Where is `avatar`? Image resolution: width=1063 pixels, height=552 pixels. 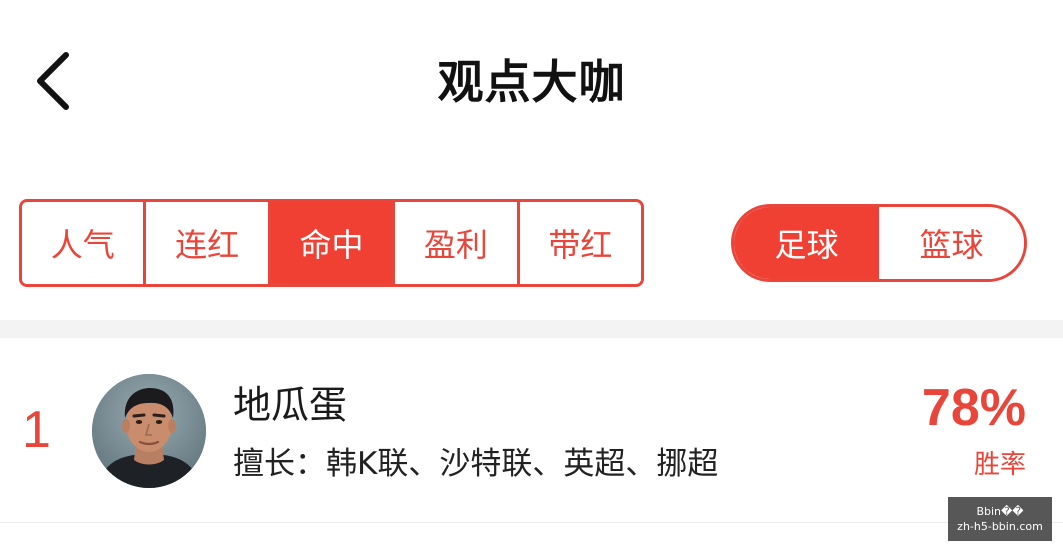
avatar is located at coordinates (149, 431).